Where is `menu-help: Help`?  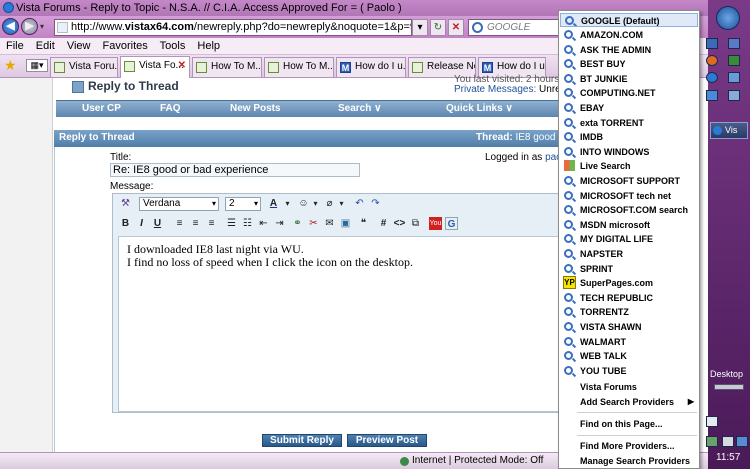 menu-help: Help is located at coordinates (208, 46).